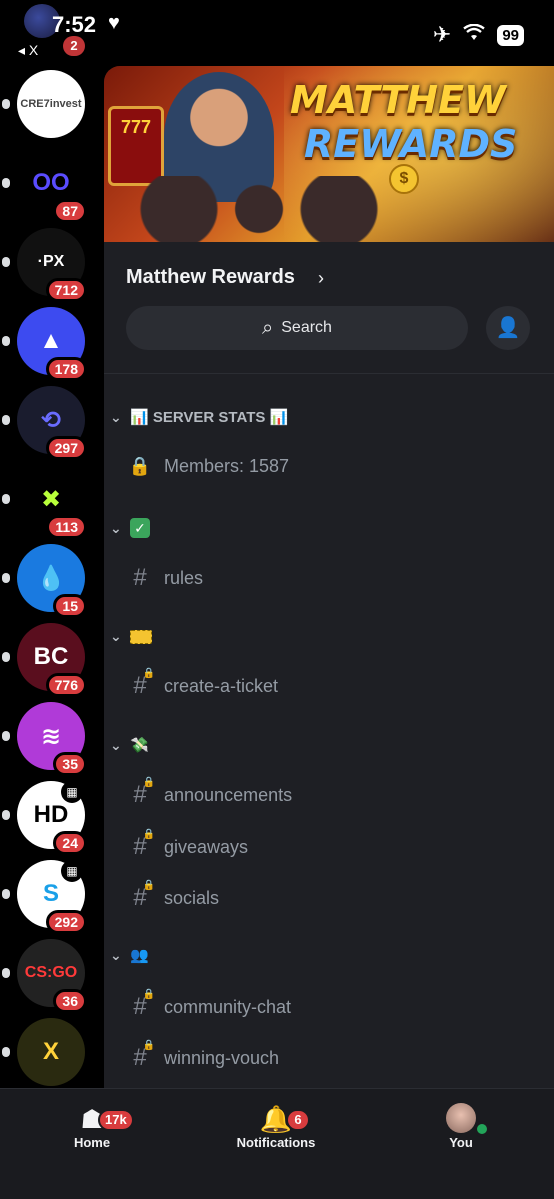 This screenshot has width=554, height=1199. Describe the element at coordinates (66, 922) in the screenshot. I see `mention-badge: 292` at that location.